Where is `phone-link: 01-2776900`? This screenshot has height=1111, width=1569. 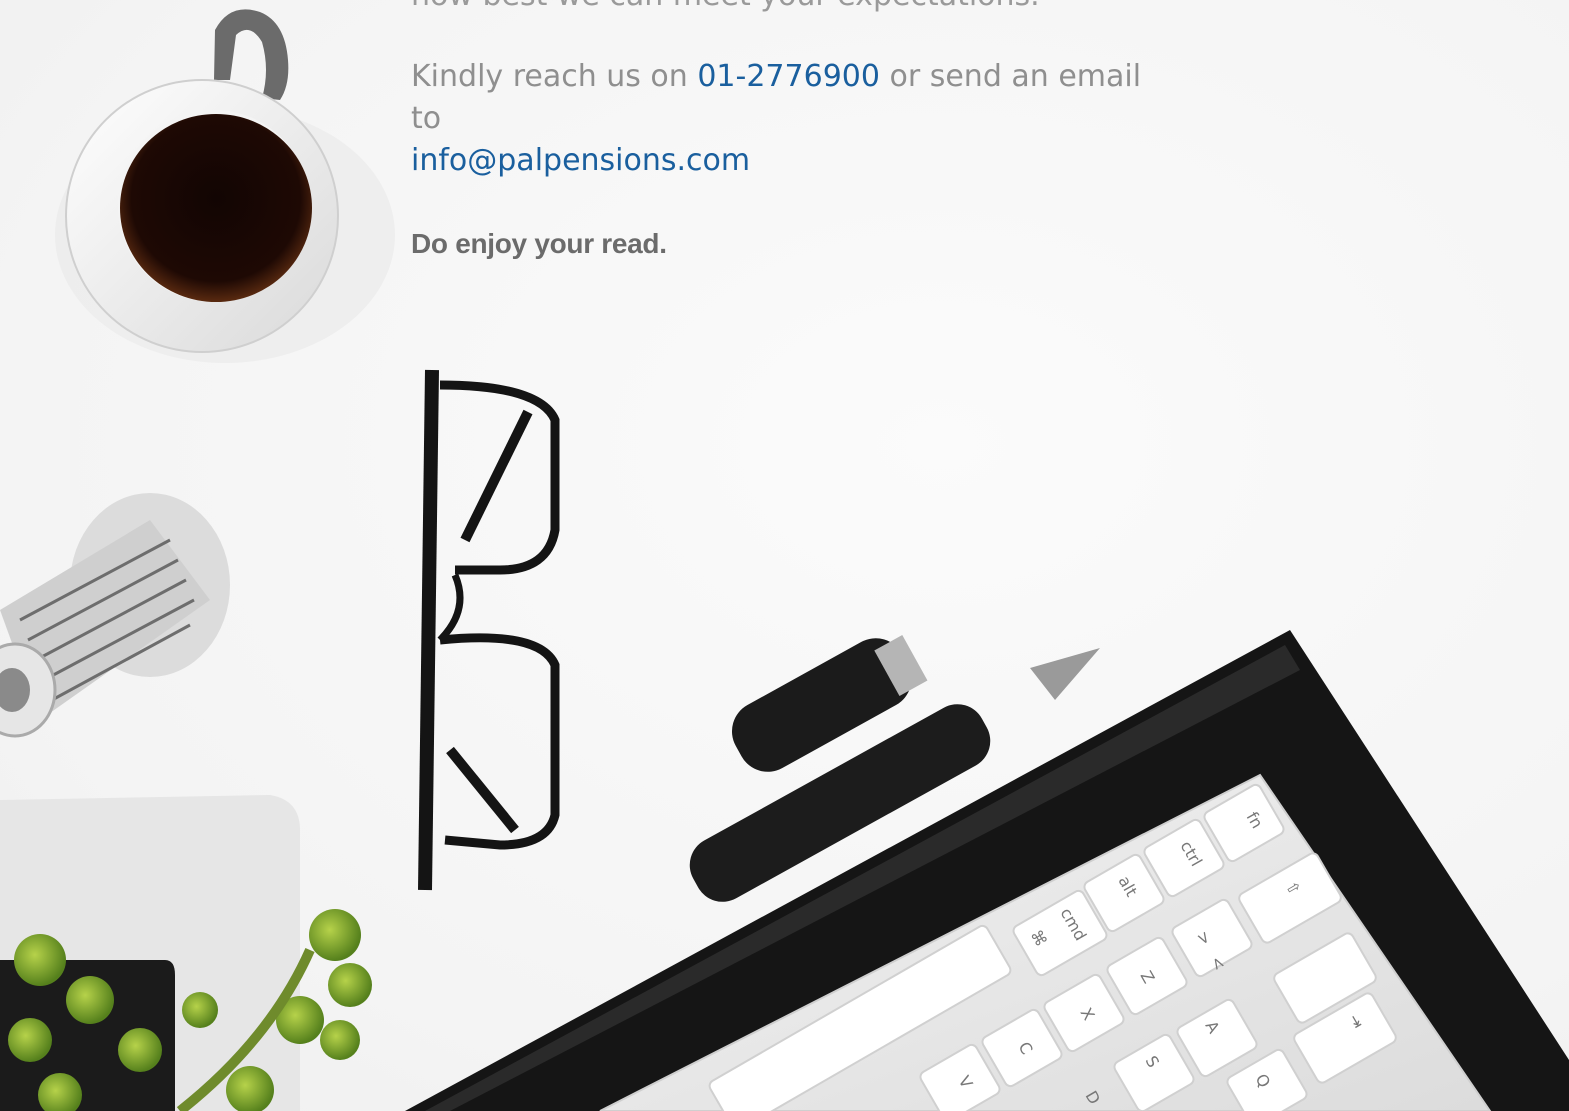 phone-link: 01-2776900 is located at coordinates (788, 76).